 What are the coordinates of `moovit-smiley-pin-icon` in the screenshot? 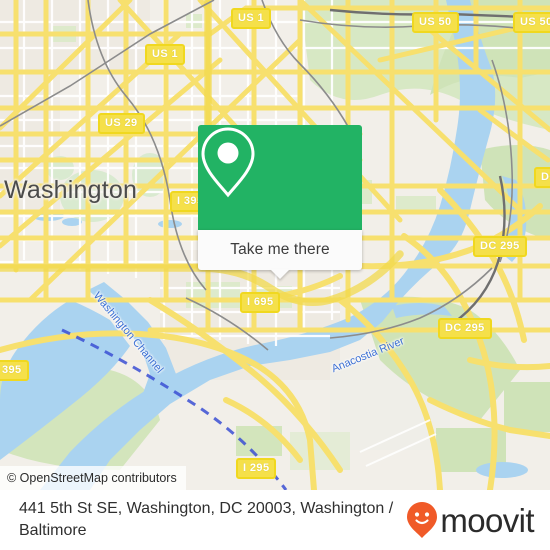 It's located at (422, 520).